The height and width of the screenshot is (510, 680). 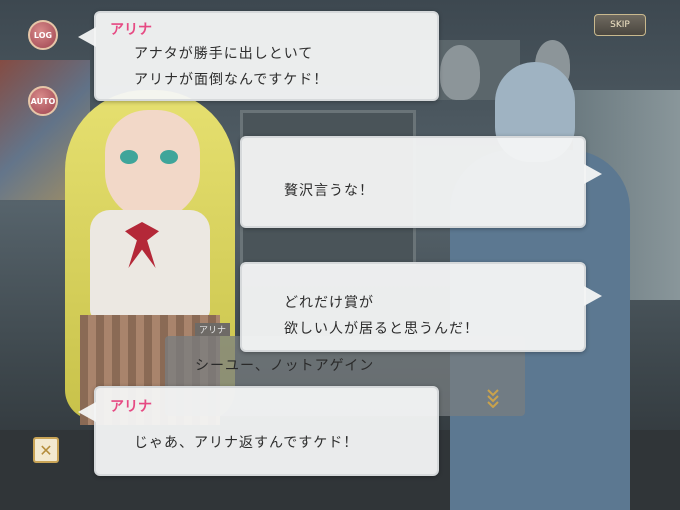 What do you see at coordinates (421, 182) in the screenshot?
I see `dialogue-bubble: 贅沢言うな！` at bounding box center [421, 182].